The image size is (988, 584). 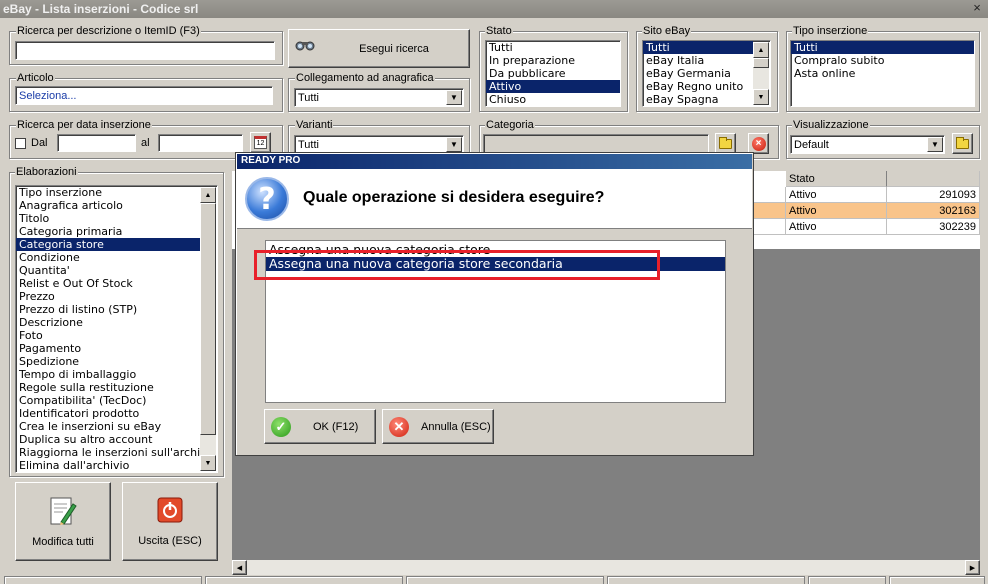 What do you see at coordinates (399, 426) in the screenshot?
I see `cancel-icon: ✕` at bounding box center [399, 426].